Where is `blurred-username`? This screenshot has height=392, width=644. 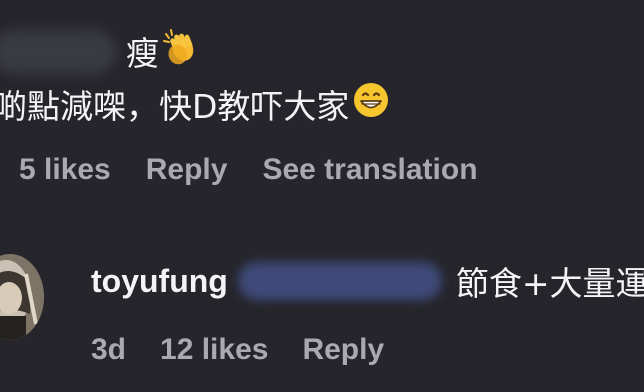 blurred-username is located at coordinates (58, 52).